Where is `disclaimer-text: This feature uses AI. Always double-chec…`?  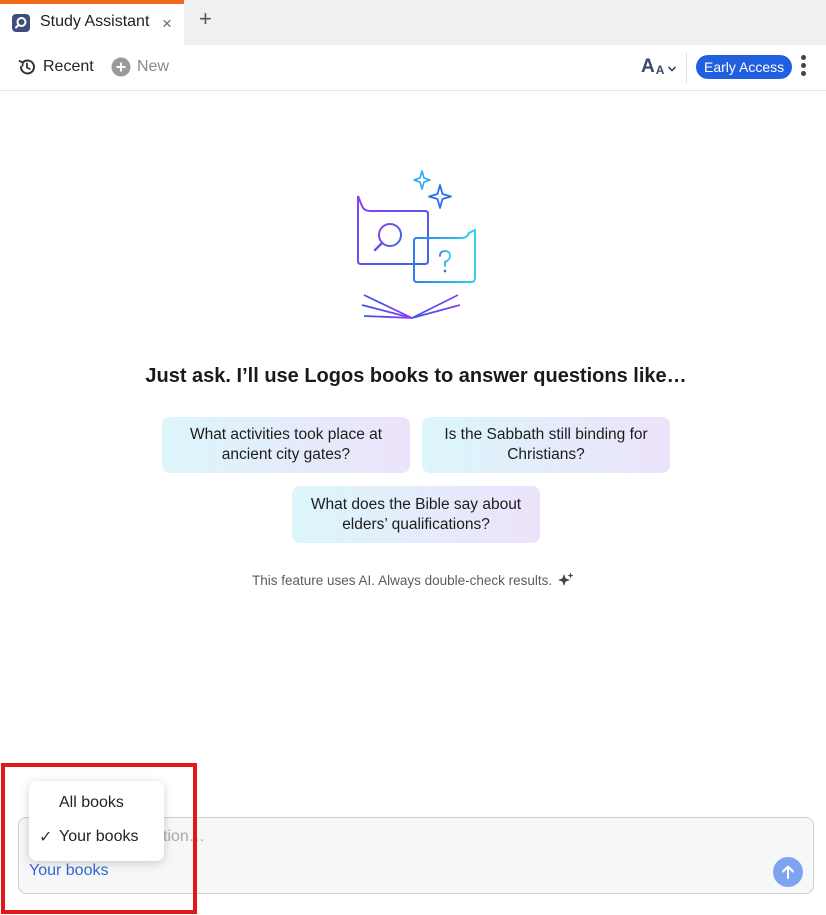
disclaimer-text: This feature uses AI. Always double-chec… is located at coordinates (402, 580).